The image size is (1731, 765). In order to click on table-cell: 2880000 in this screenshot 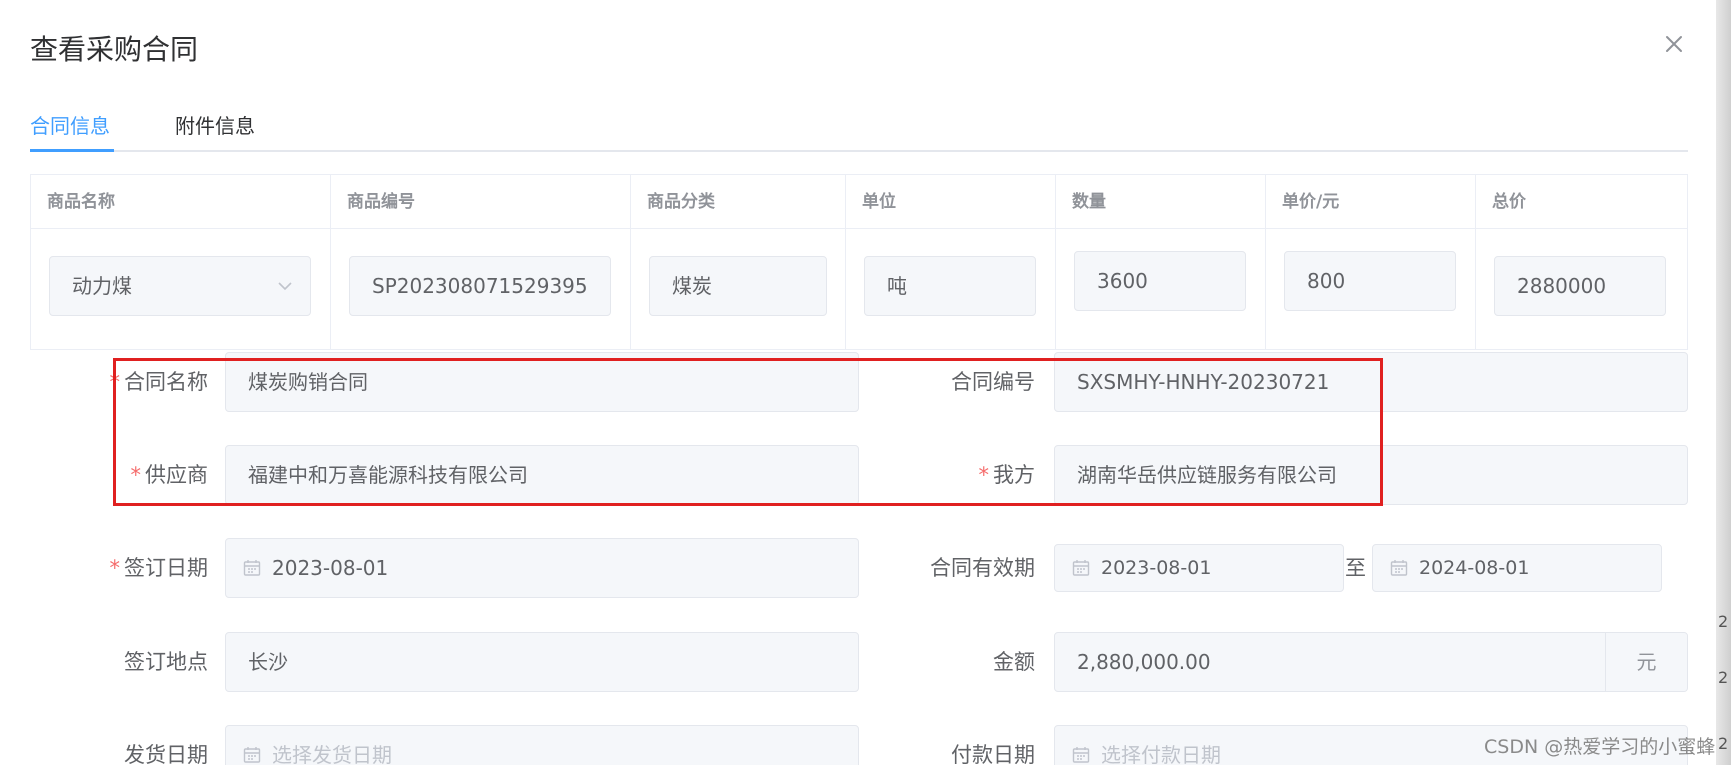, I will do `click(1581, 289)`.